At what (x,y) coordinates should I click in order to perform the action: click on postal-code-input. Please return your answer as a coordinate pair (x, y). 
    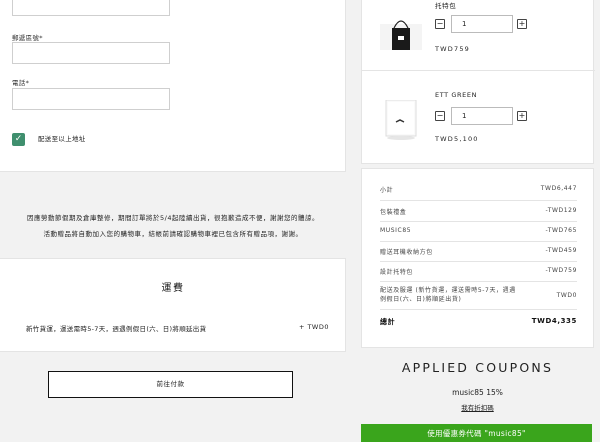
    Looking at the image, I should click on (91, 53).